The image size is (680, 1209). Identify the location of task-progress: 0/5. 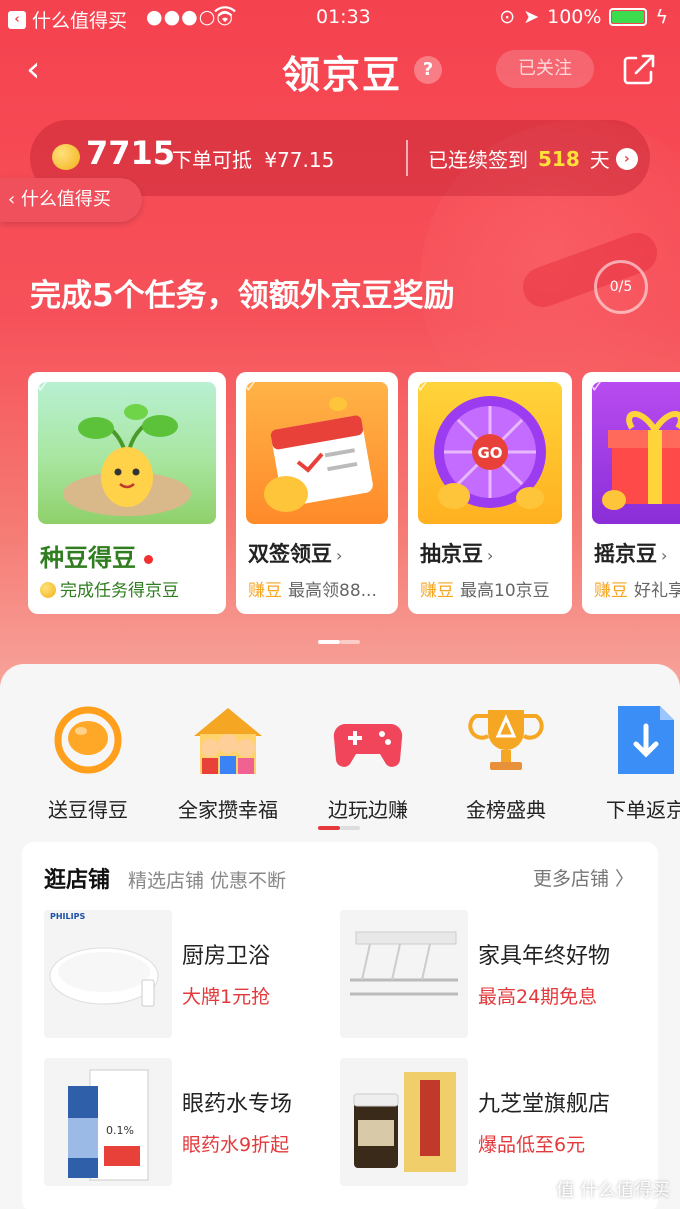
(621, 287).